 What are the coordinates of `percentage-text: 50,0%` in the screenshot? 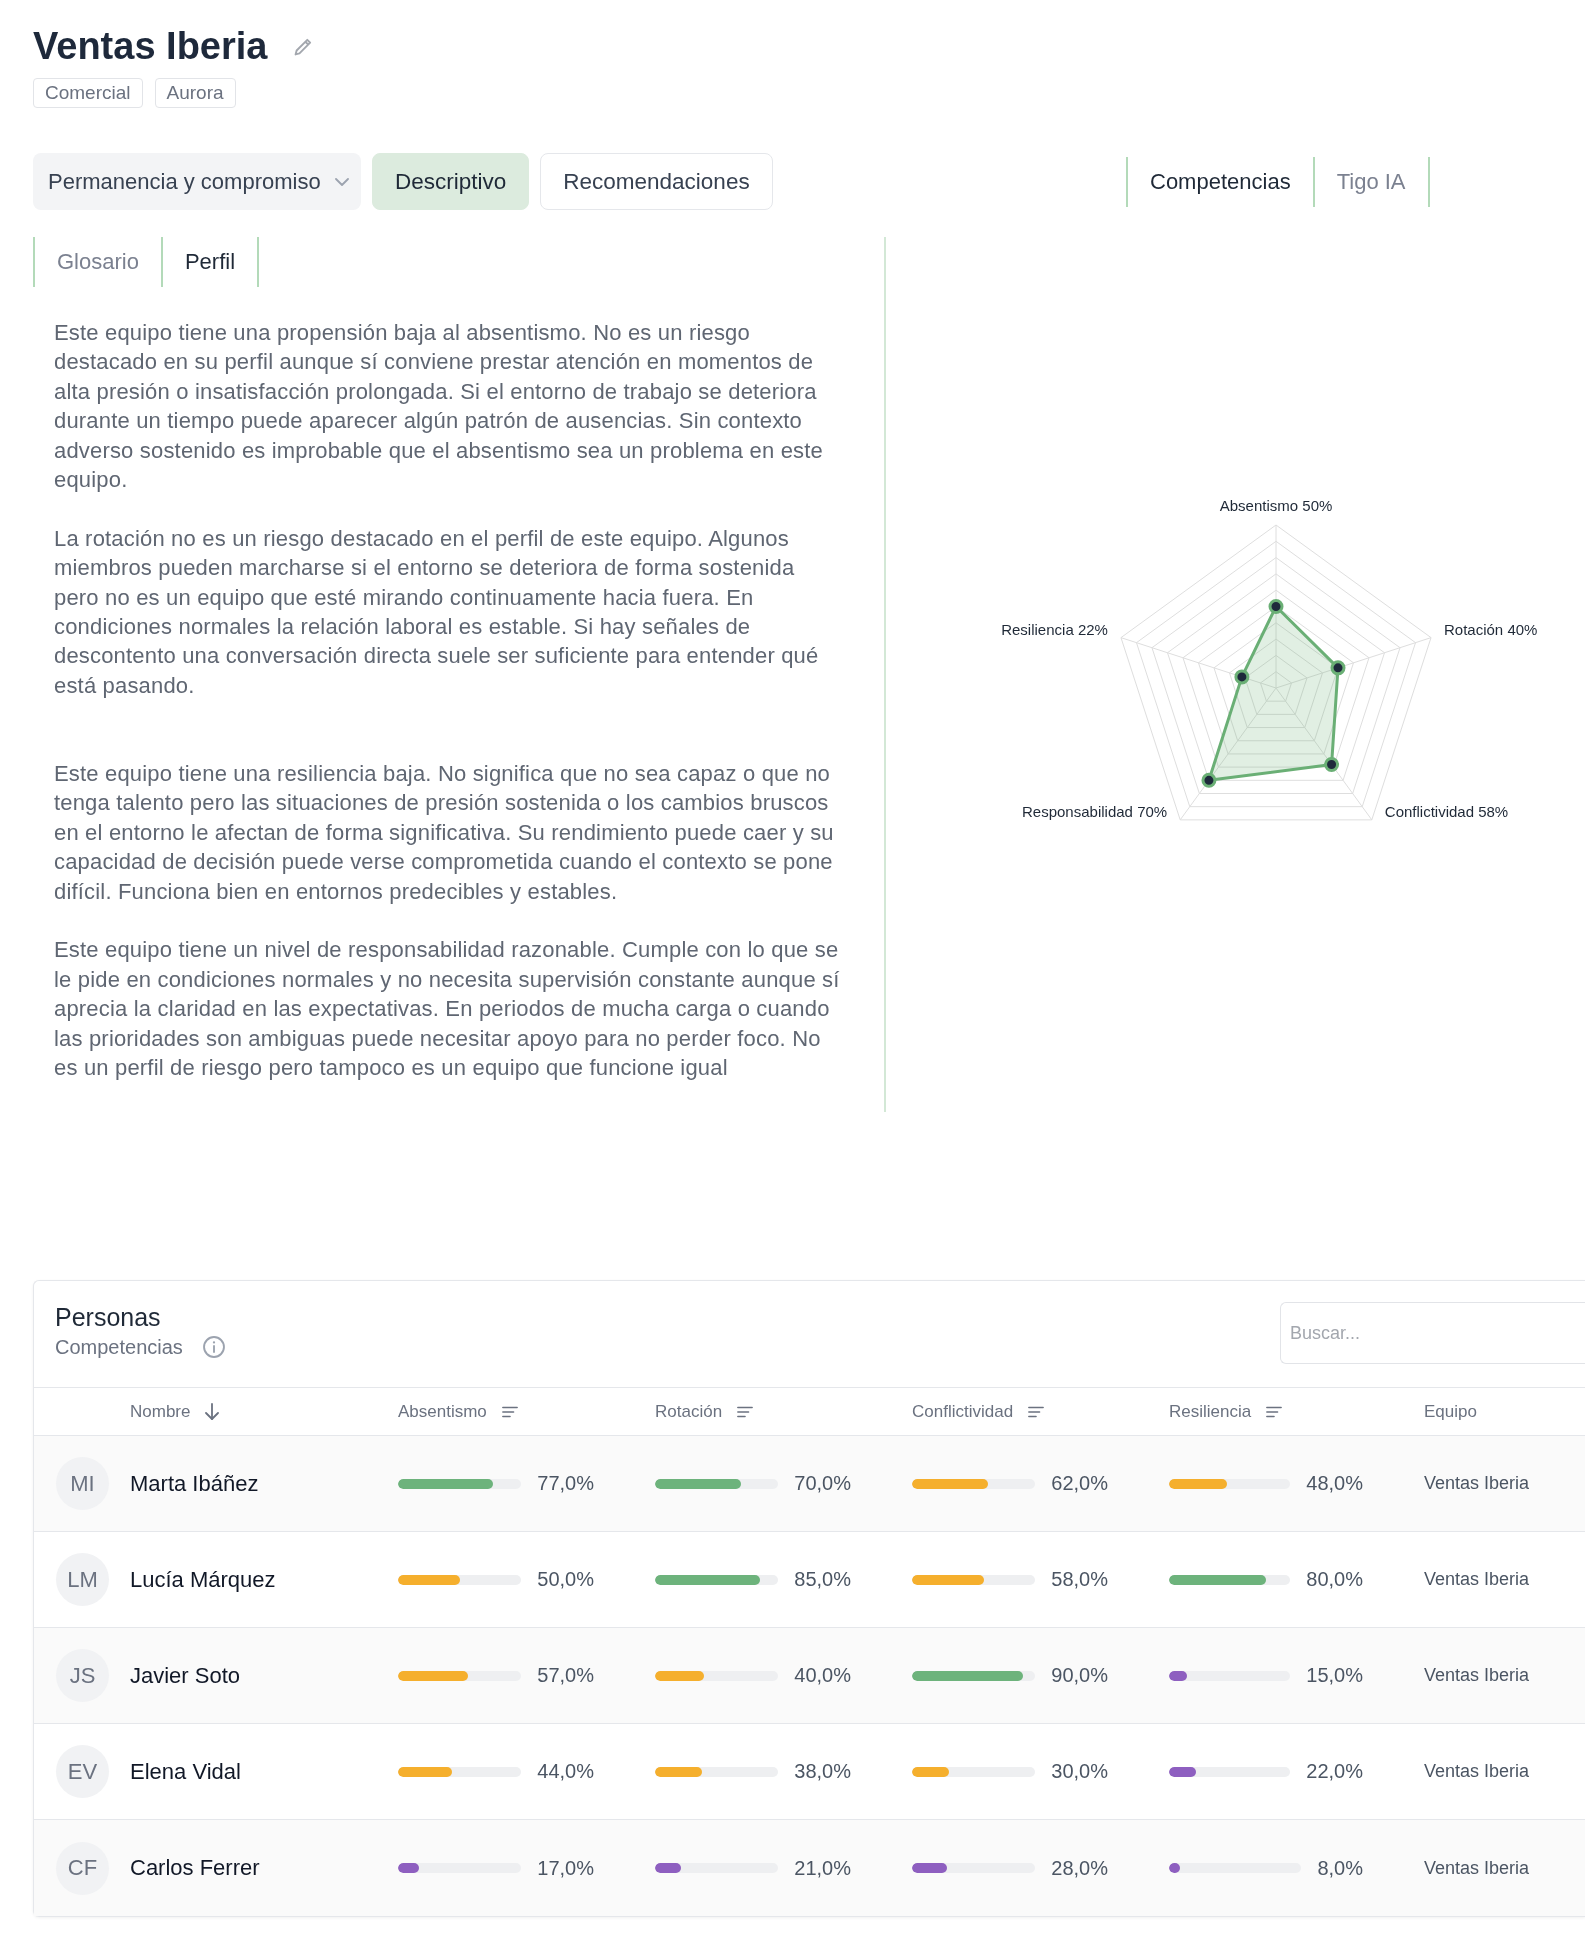 It's located at (565, 1579).